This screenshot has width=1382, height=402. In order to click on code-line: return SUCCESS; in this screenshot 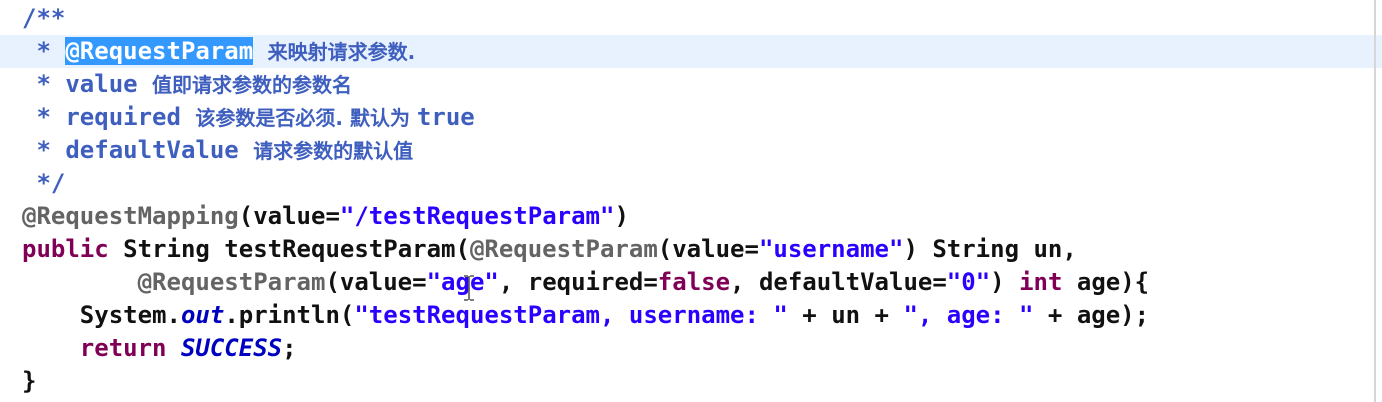, I will do `click(691, 348)`.